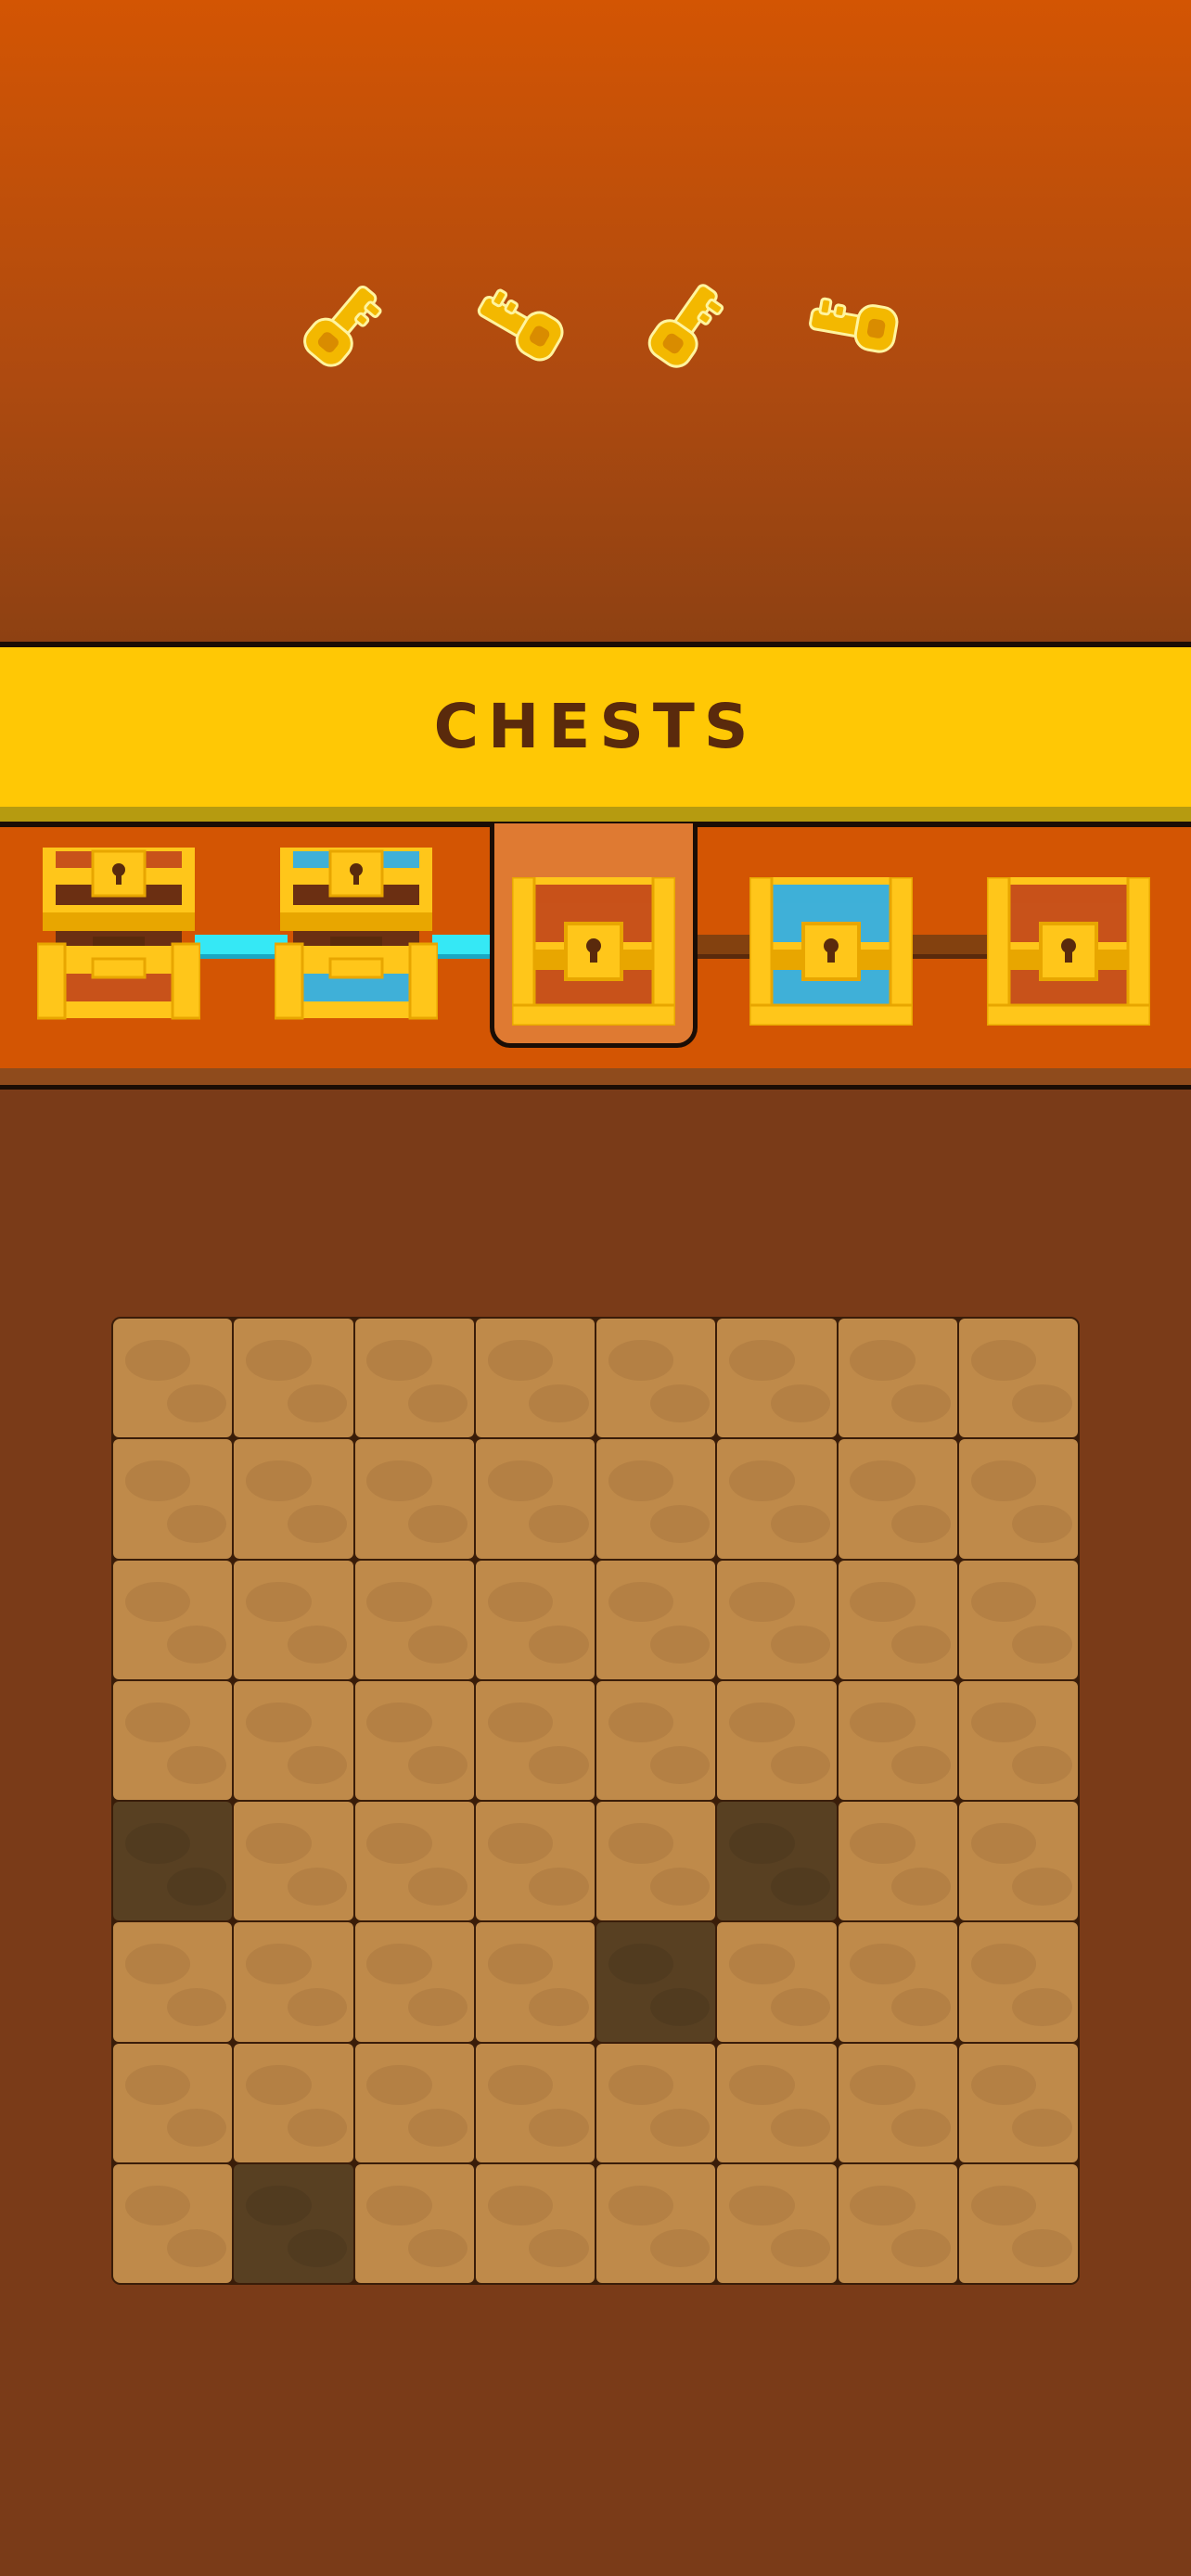 This screenshot has height=2576, width=1191. What do you see at coordinates (356, 932) in the screenshot?
I see `open-blue-chest-icon` at bounding box center [356, 932].